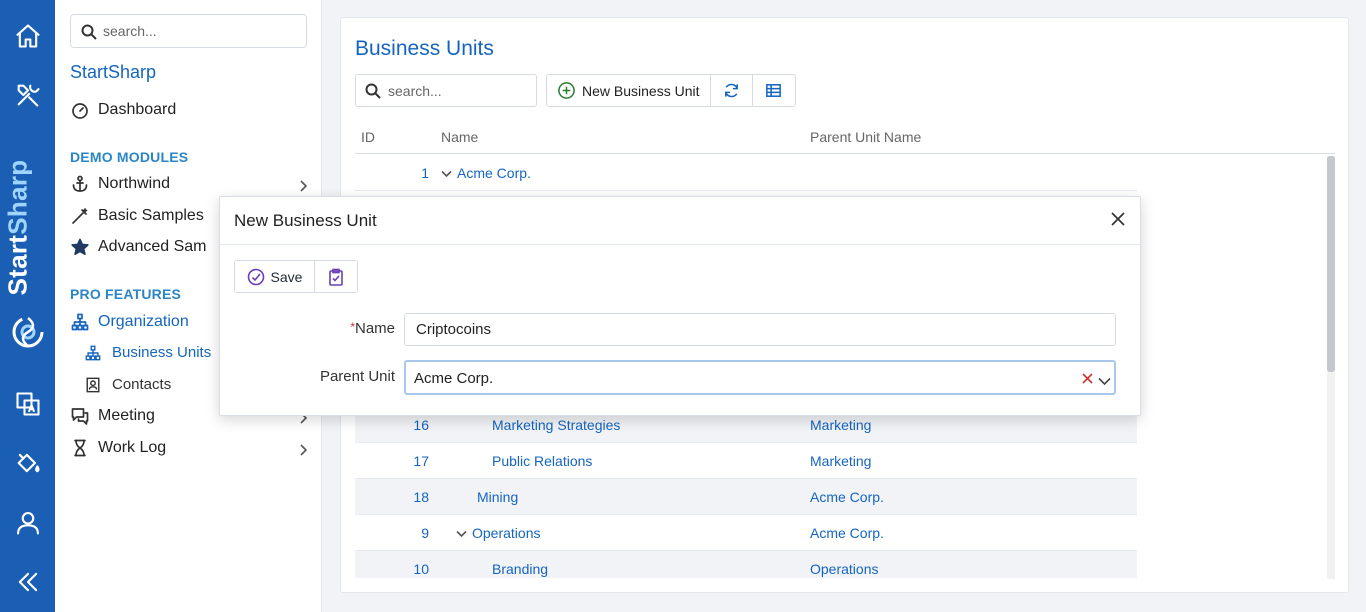 Image resolution: width=1366 pixels, height=612 pixels. What do you see at coordinates (255, 276) in the screenshot?
I see `check-circle-icon` at bounding box center [255, 276].